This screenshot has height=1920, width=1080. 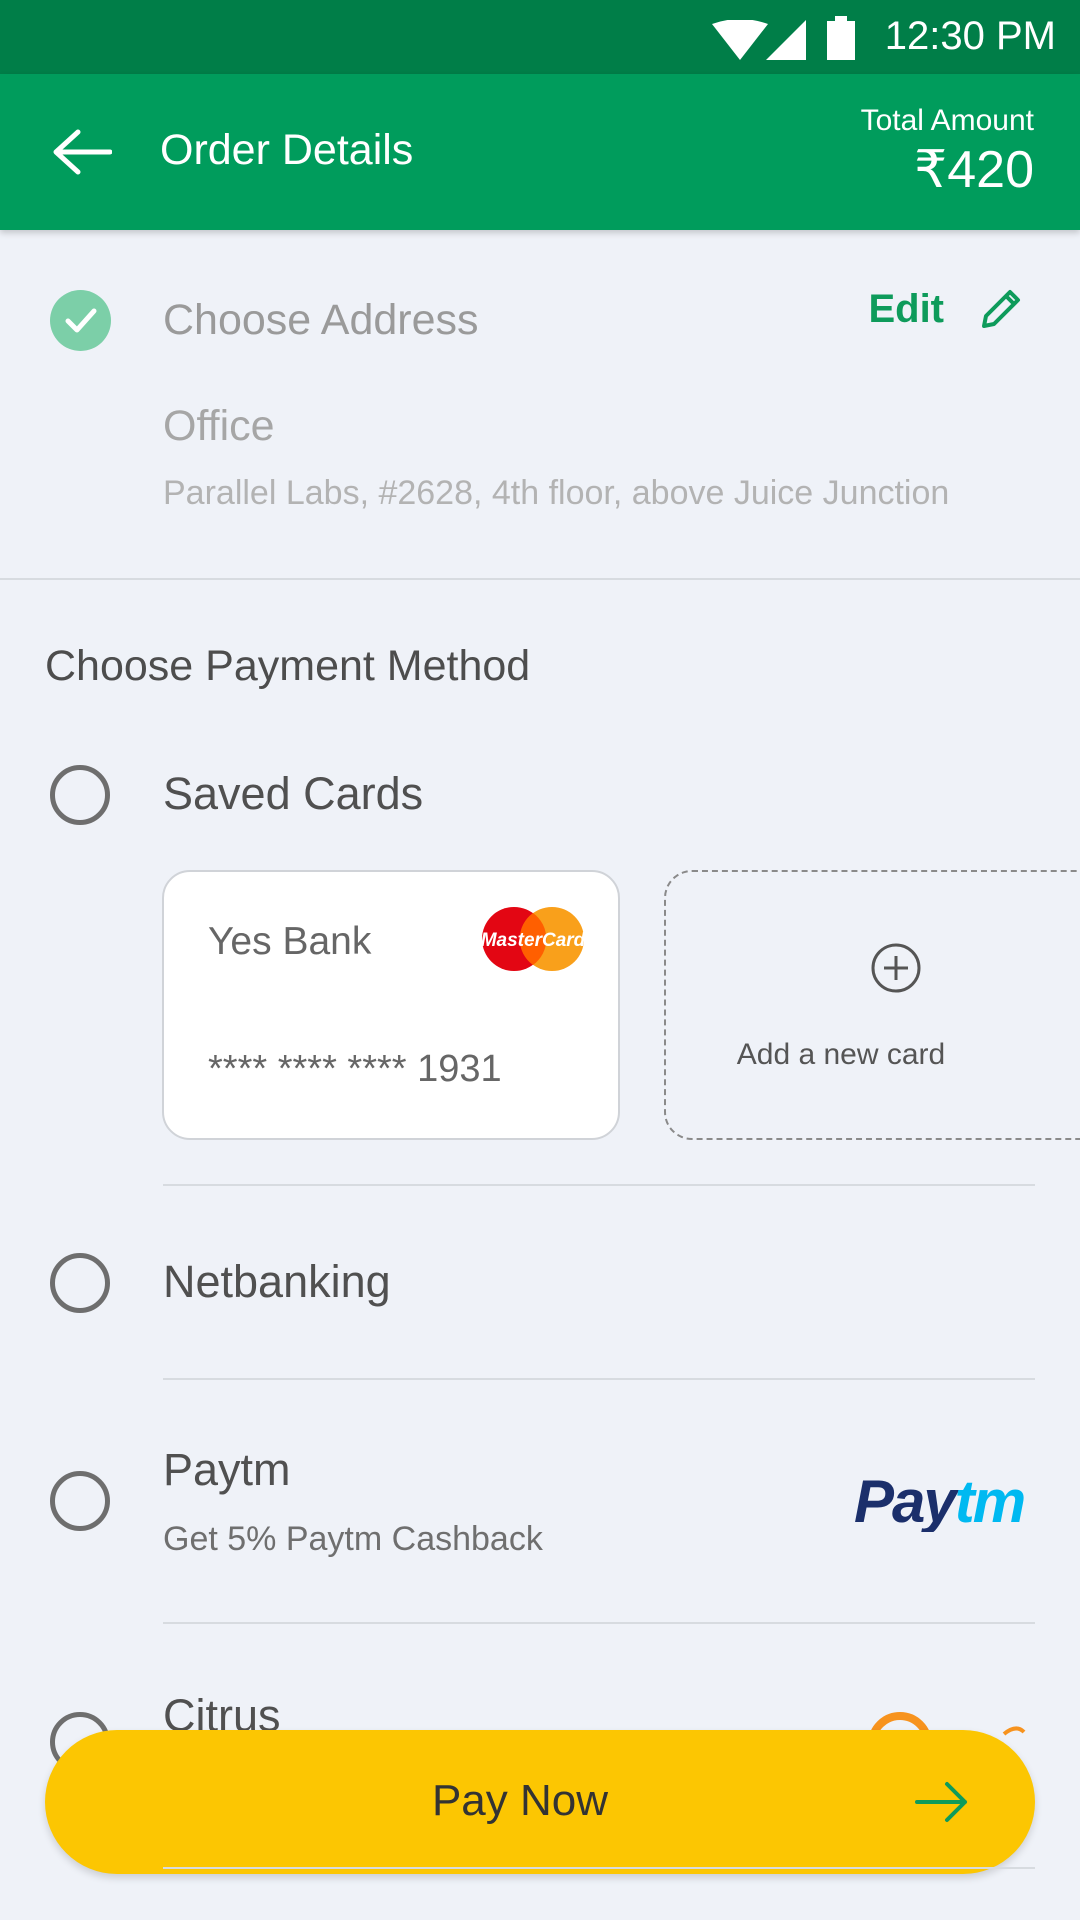 What do you see at coordinates (970, 36) in the screenshot?
I see `status-time: 12:30 PM` at bounding box center [970, 36].